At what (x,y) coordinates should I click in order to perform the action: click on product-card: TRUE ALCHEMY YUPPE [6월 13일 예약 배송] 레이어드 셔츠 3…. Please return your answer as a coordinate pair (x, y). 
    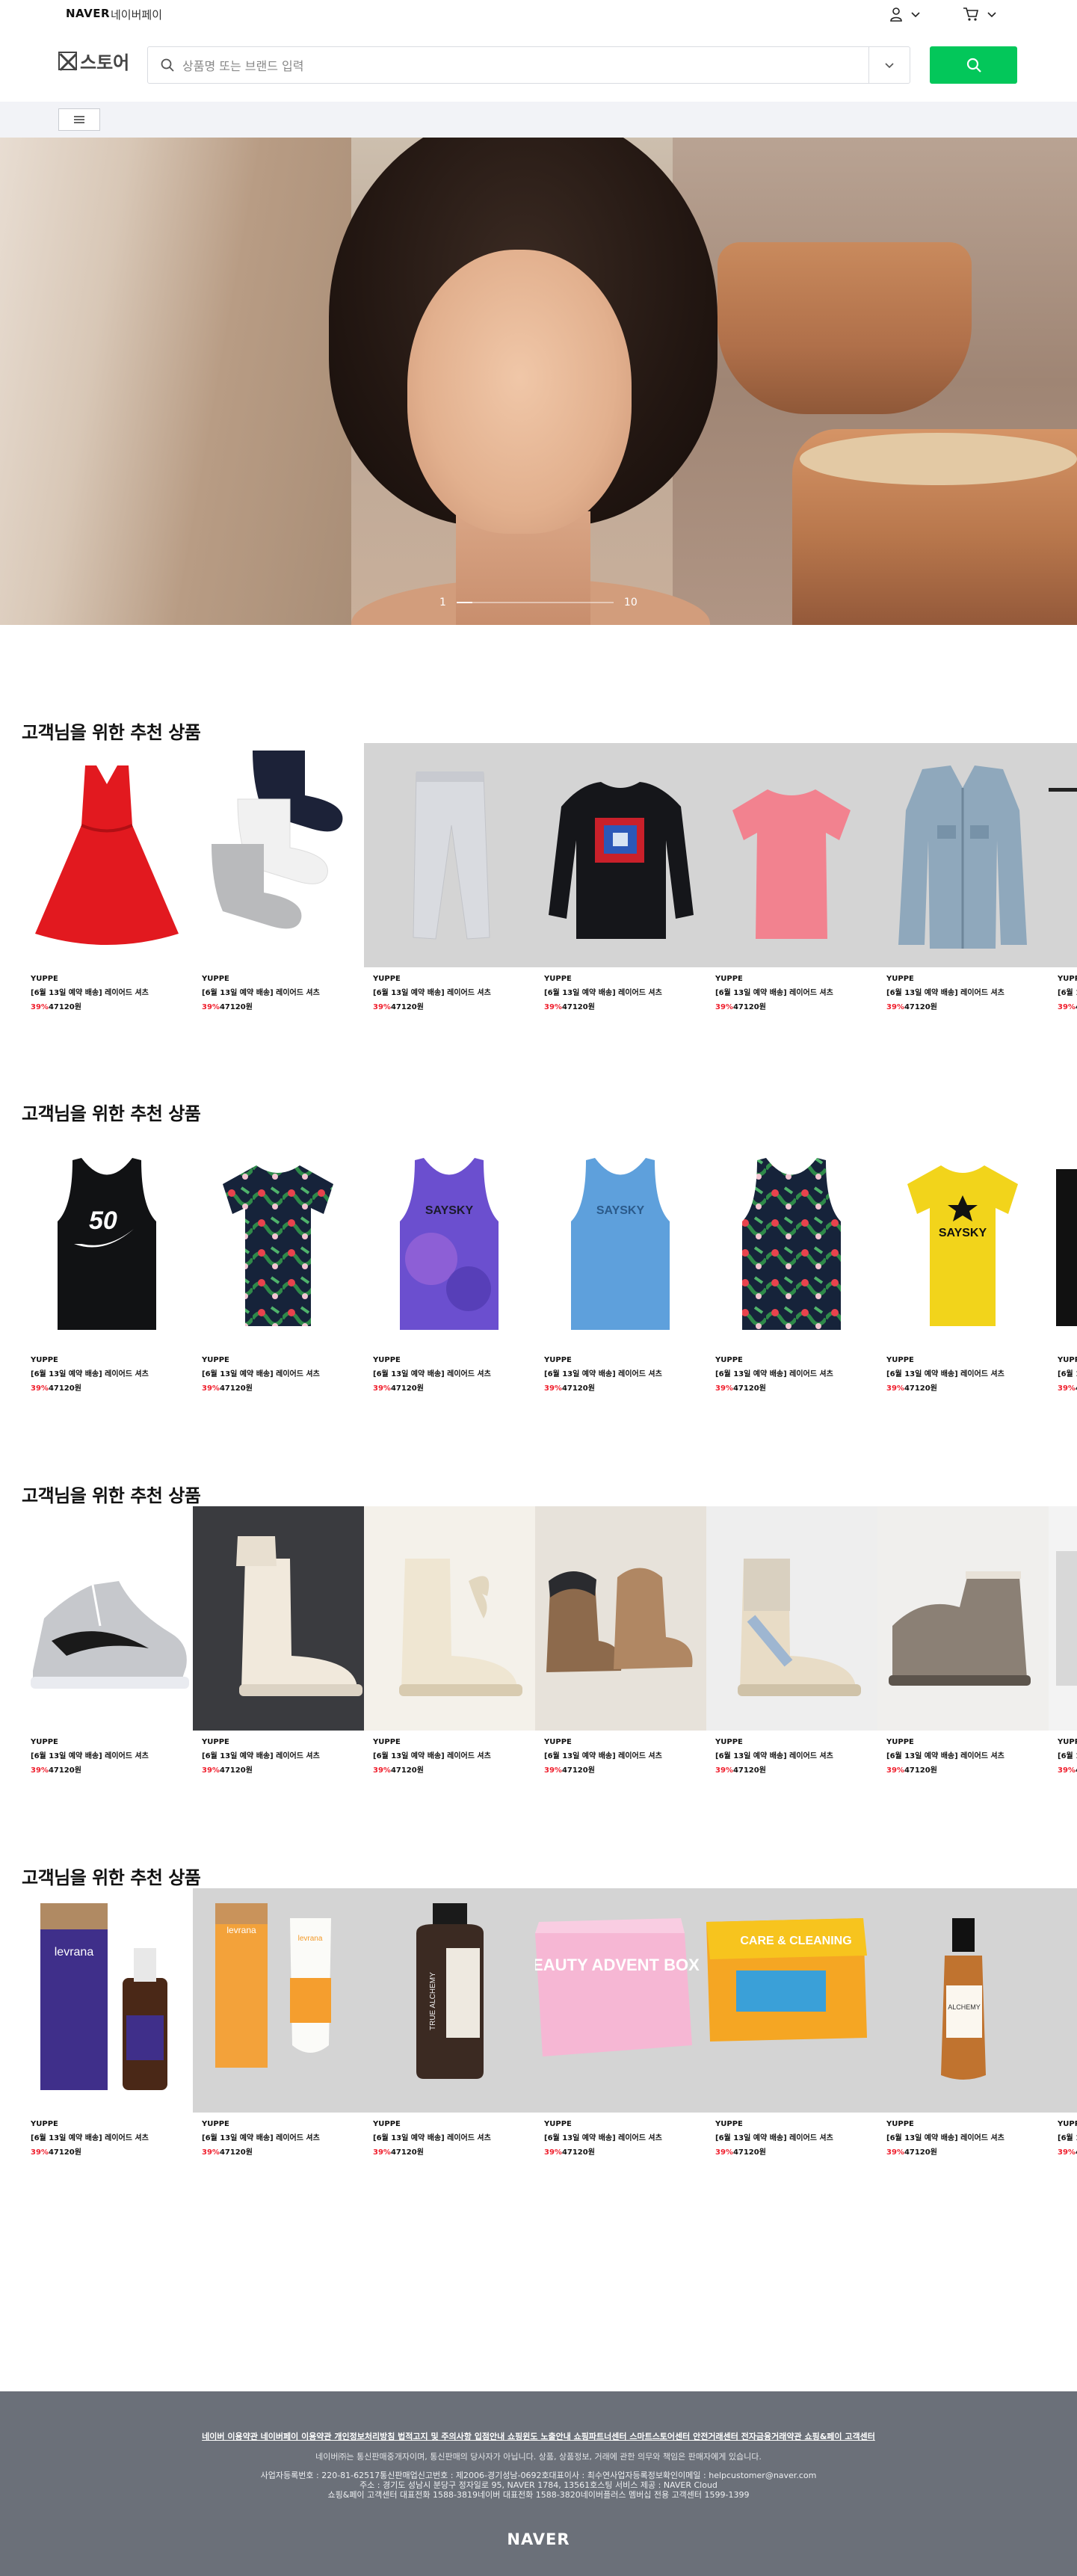
    Looking at the image, I should click on (449, 2022).